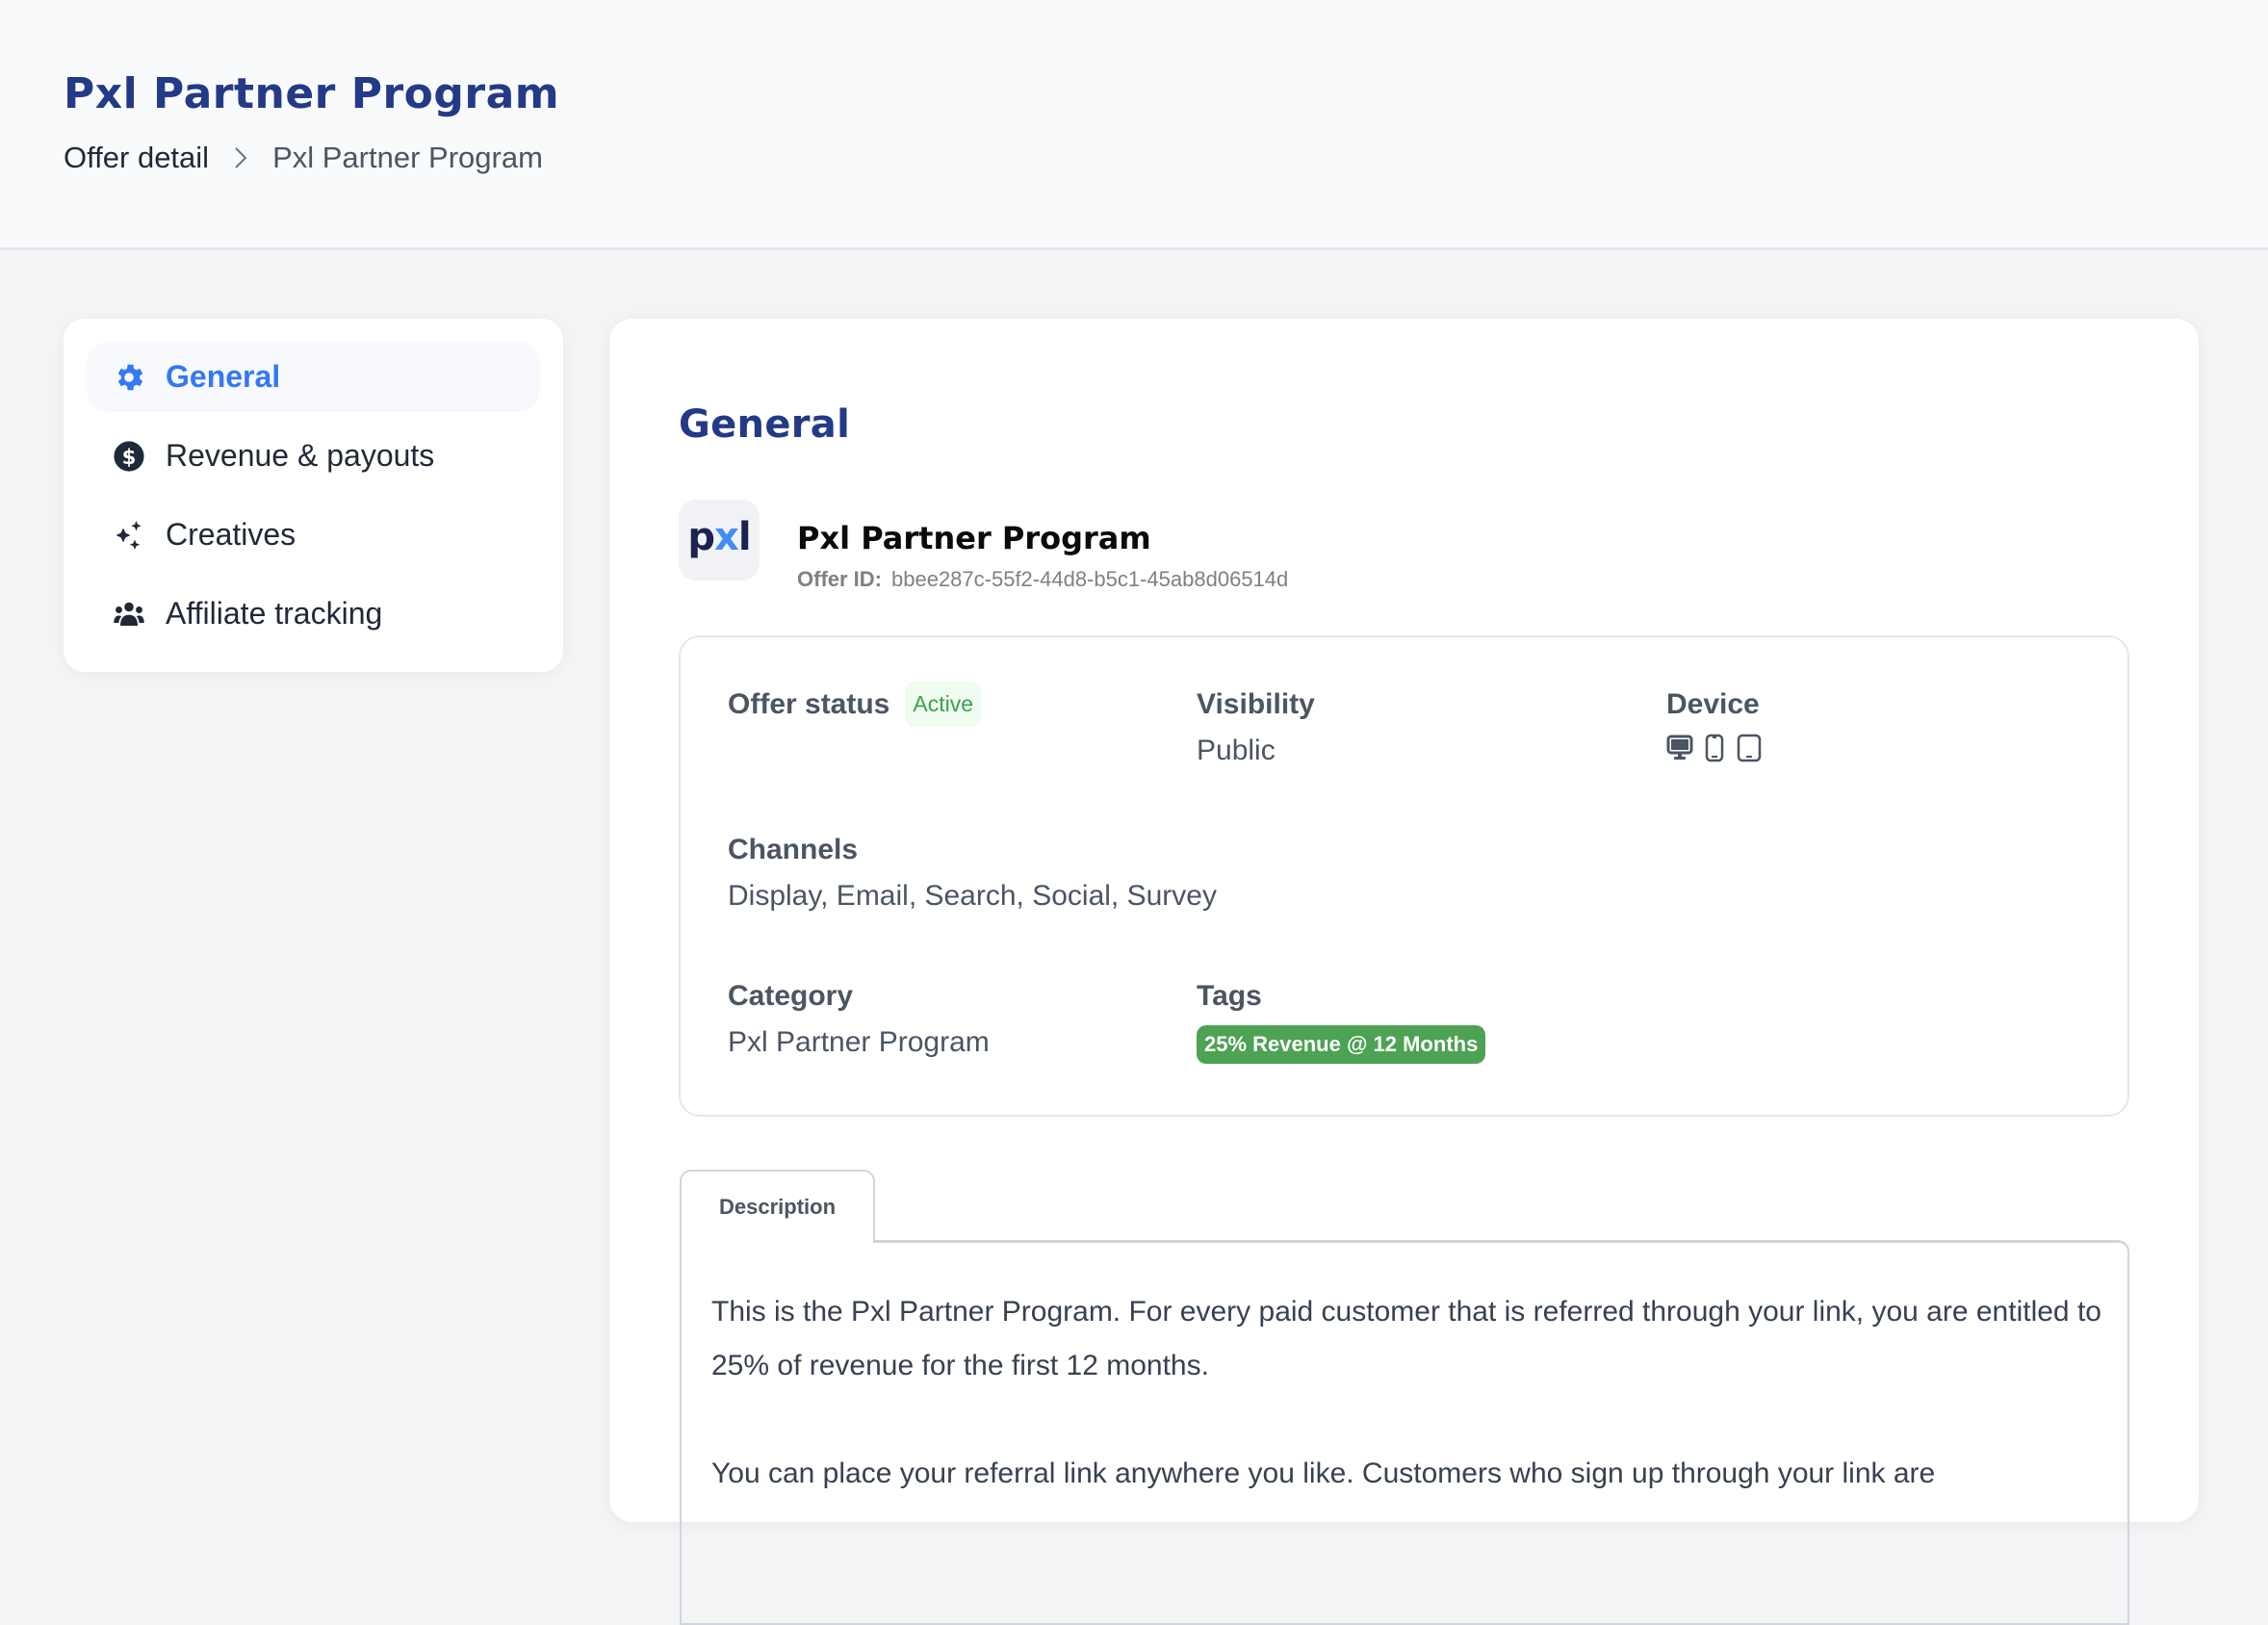 This screenshot has height=1625, width=2268. What do you see at coordinates (129, 535) in the screenshot?
I see `sparkles-icon` at bounding box center [129, 535].